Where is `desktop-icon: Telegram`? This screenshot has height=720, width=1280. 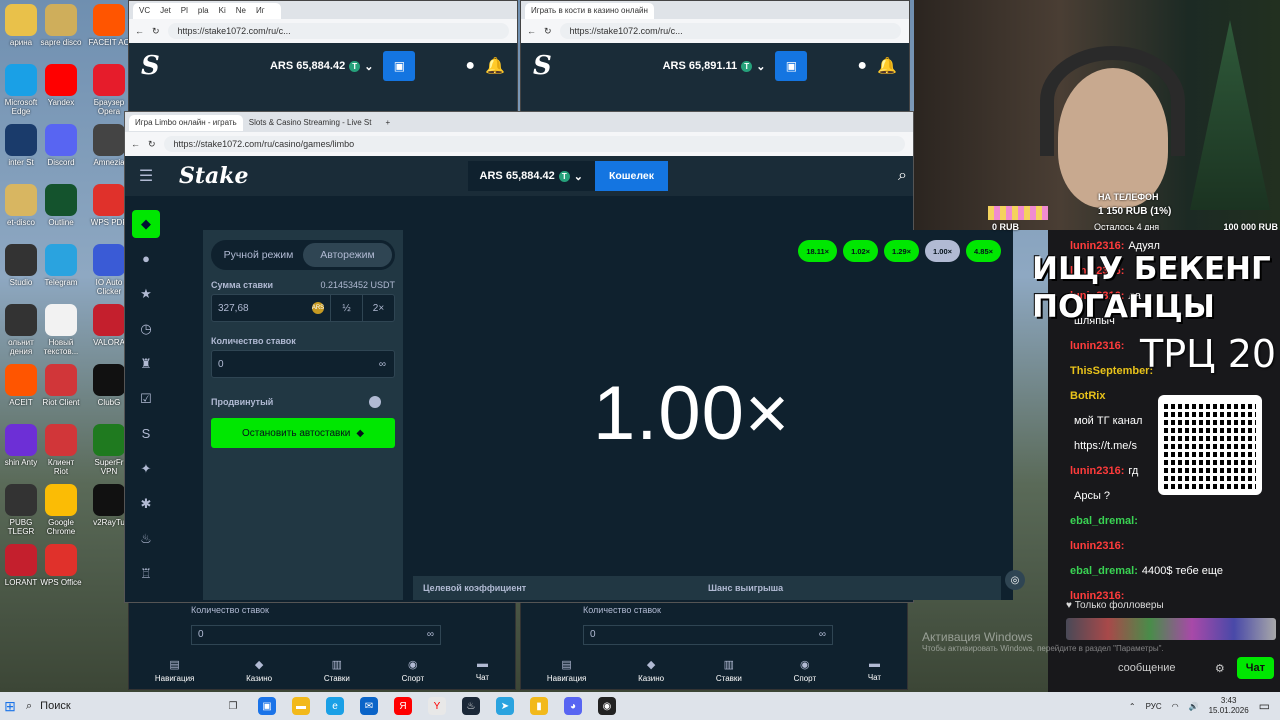 desktop-icon: Telegram is located at coordinates (61, 265).